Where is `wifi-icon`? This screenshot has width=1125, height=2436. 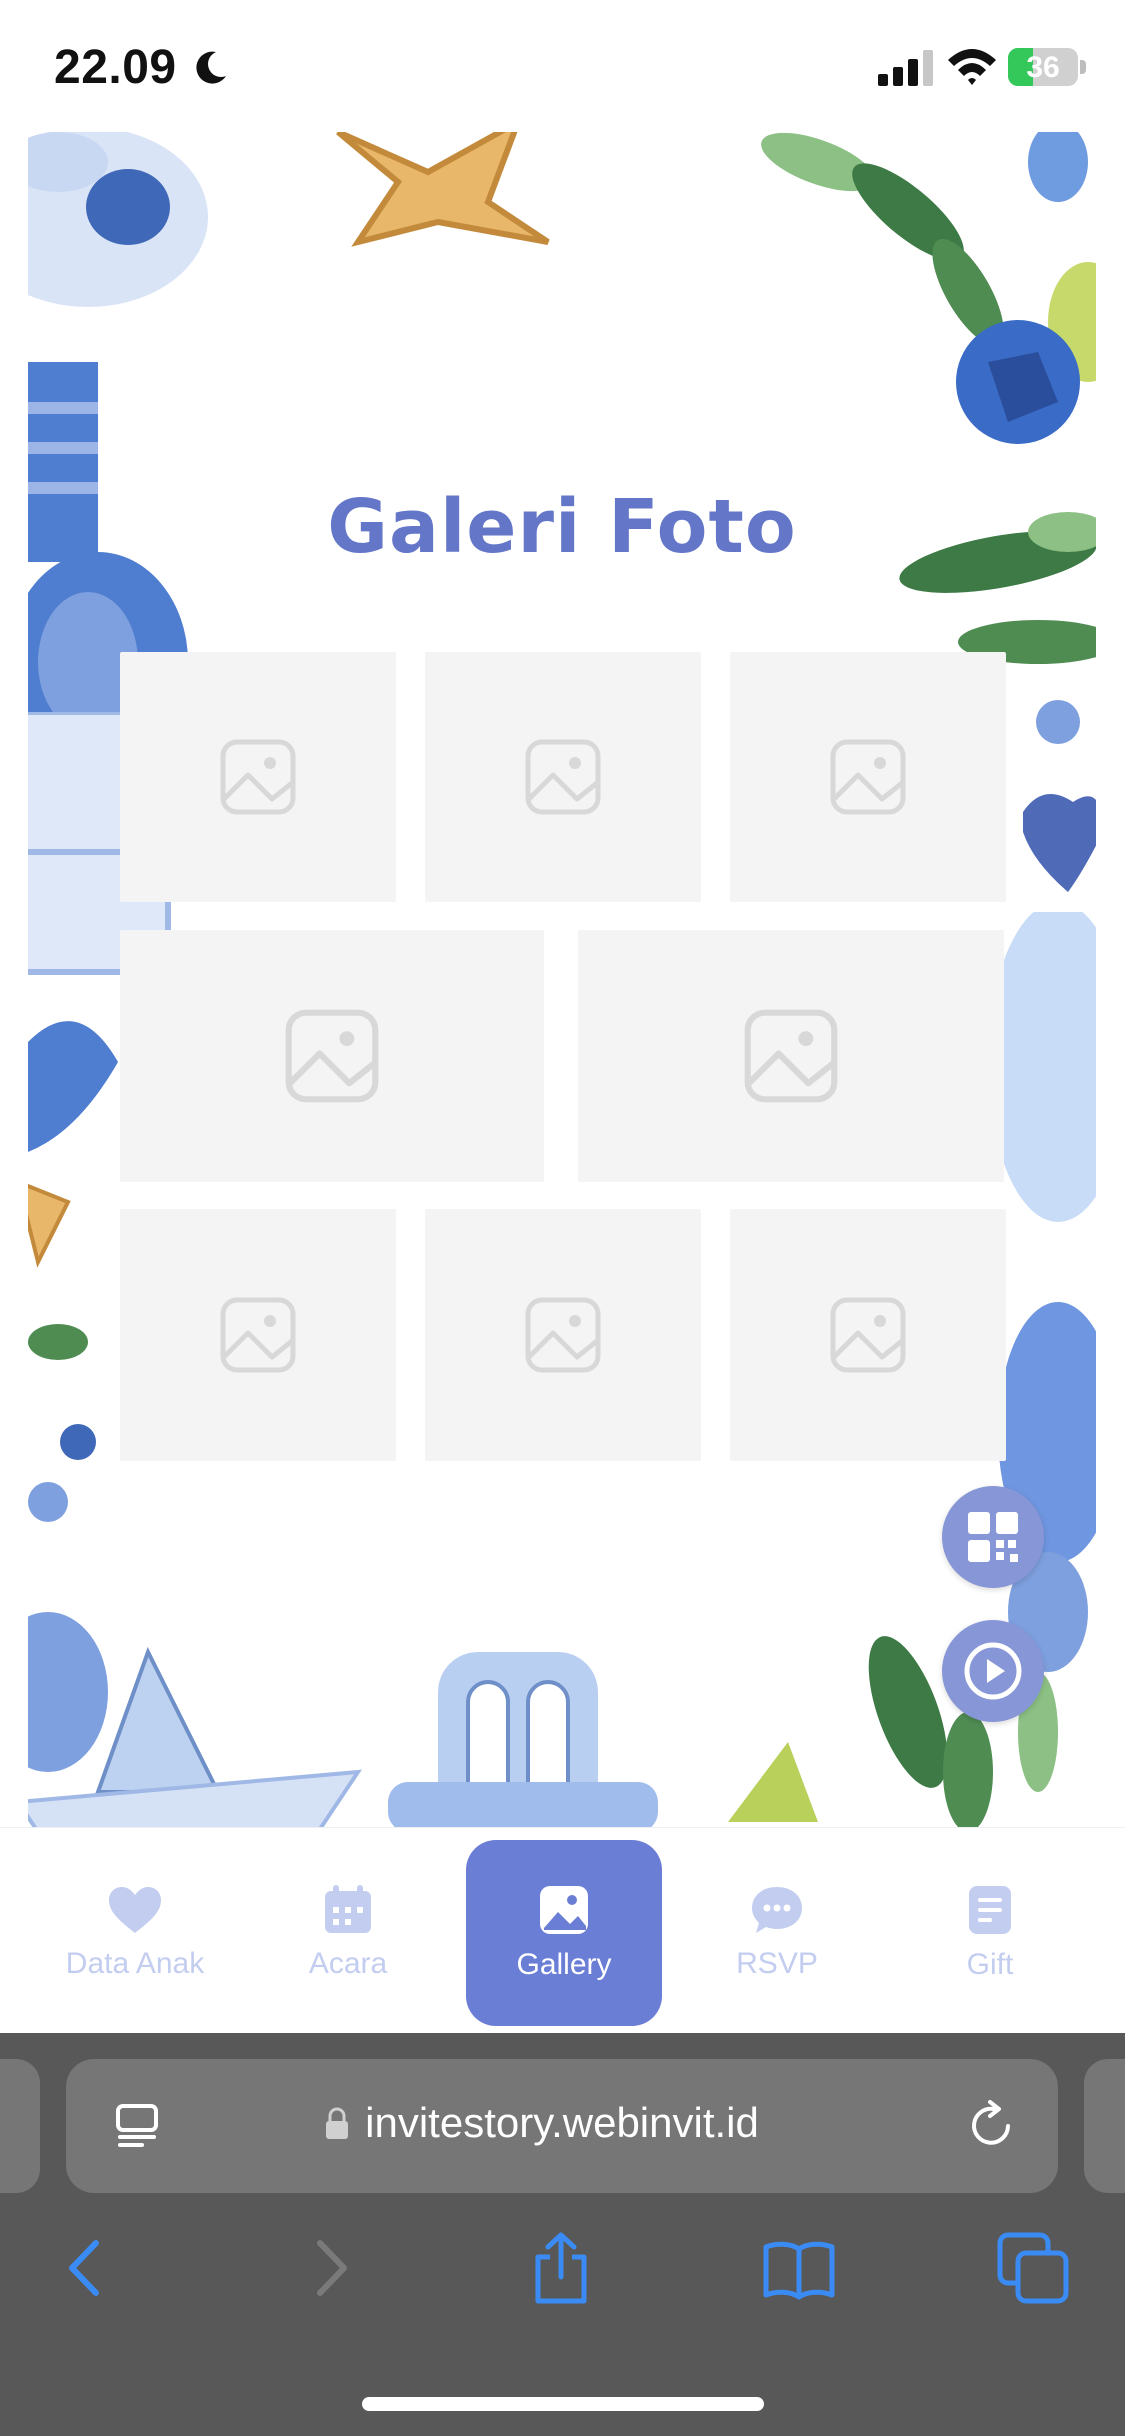
wifi-icon is located at coordinates (972, 67).